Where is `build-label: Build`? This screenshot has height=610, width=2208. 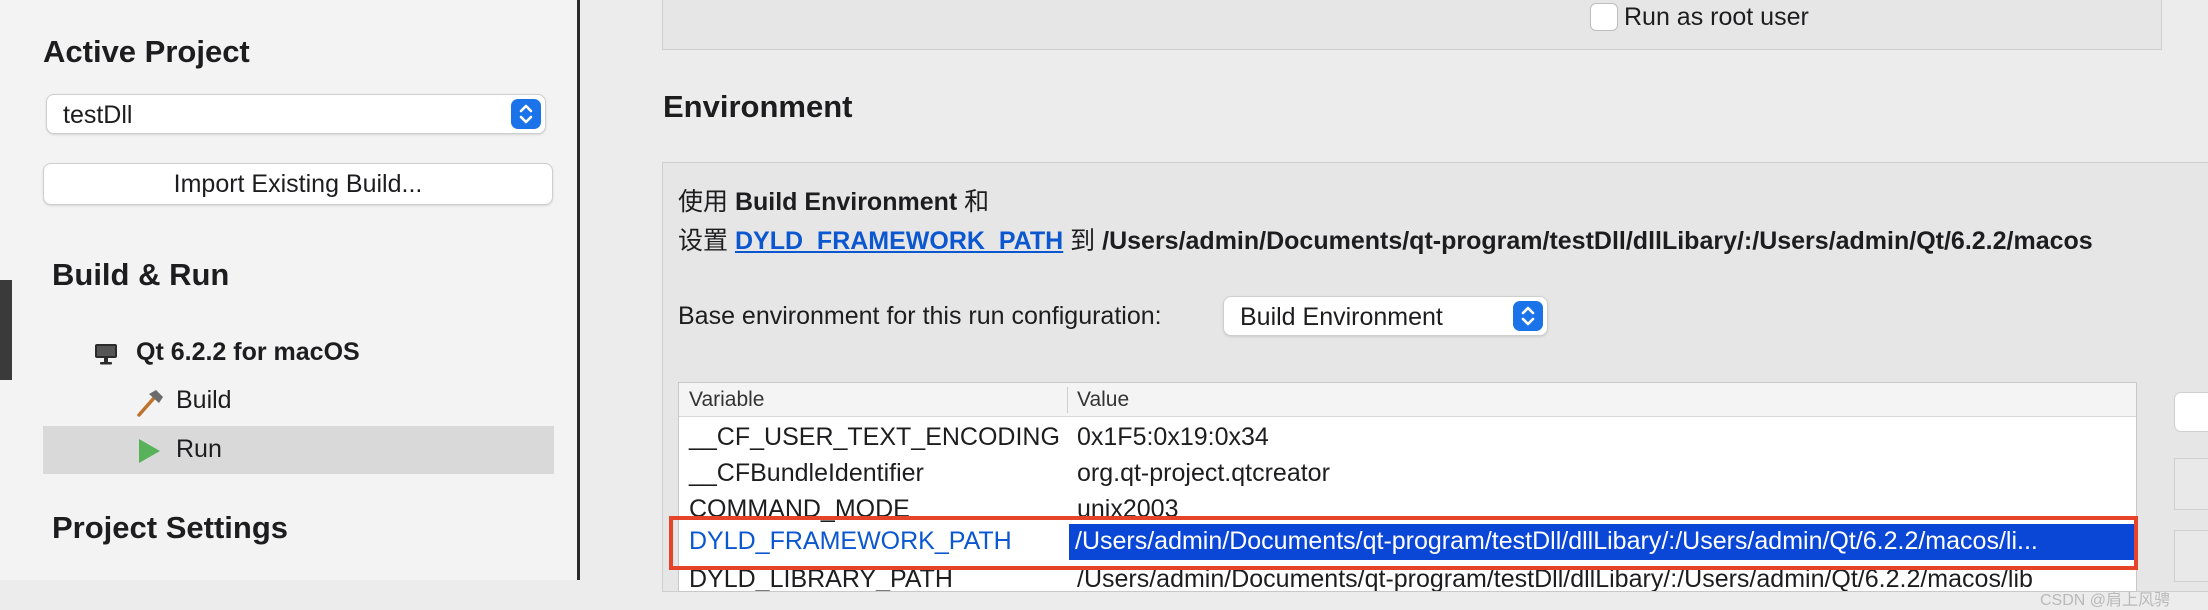 build-label: Build is located at coordinates (204, 400).